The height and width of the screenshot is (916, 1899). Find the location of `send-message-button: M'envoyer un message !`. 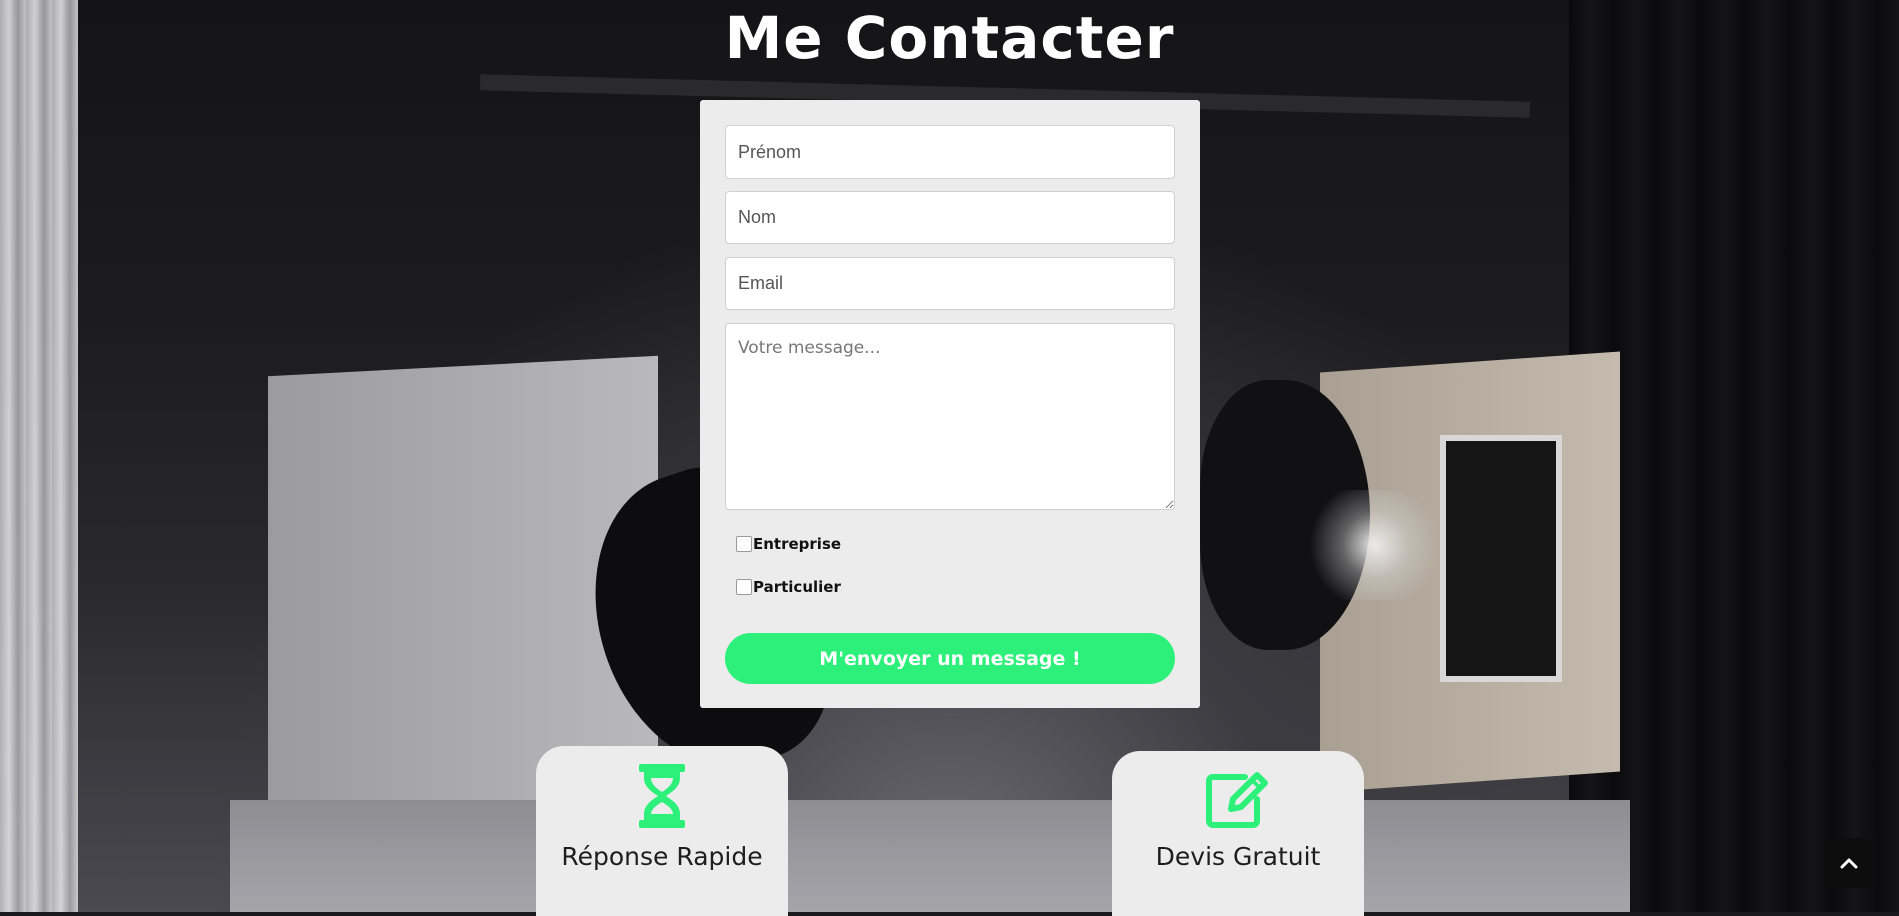

send-message-button: M'envoyer un message ! is located at coordinates (950, 658).